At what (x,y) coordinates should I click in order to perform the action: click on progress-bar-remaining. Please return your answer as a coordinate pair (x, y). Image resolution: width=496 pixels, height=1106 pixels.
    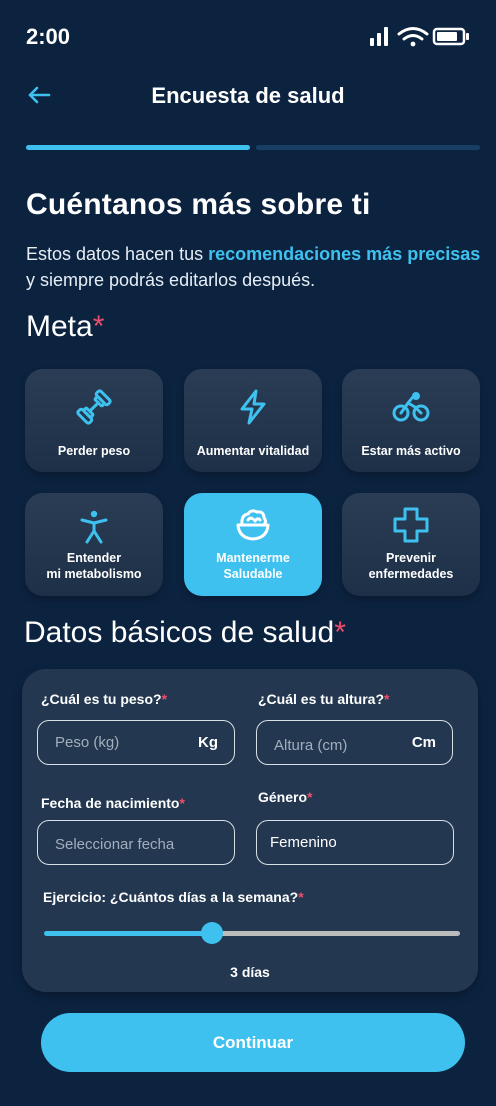
    Looking at the image, I should click on (368, 147).